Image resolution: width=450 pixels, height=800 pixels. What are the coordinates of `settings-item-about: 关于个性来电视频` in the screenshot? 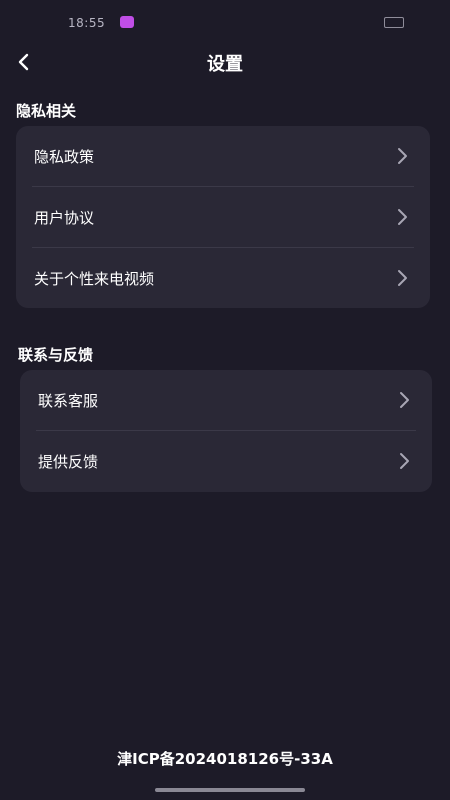 It's located at (223, 278).